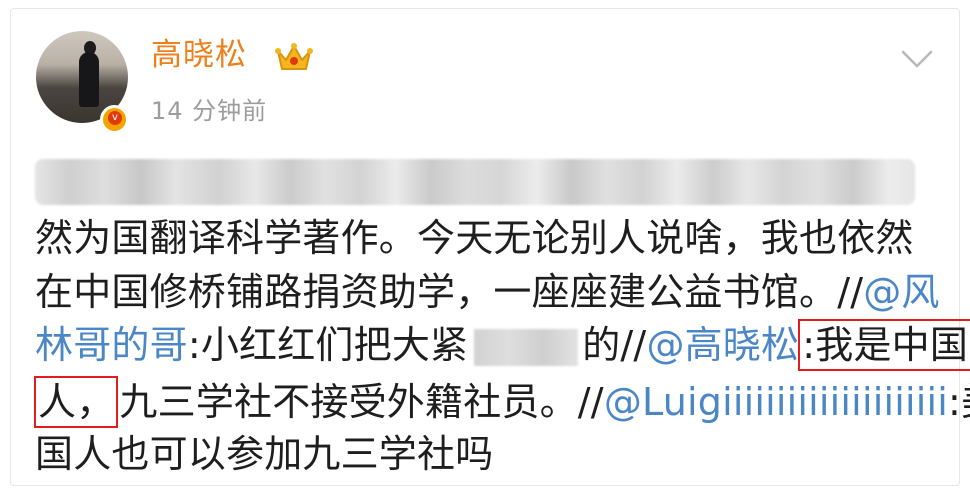 The image size is (970, 494). I want to click on post-content-line-1: 然为国翻译科学著作。今天无论别人说啥，我也依然, so click(474, 238).